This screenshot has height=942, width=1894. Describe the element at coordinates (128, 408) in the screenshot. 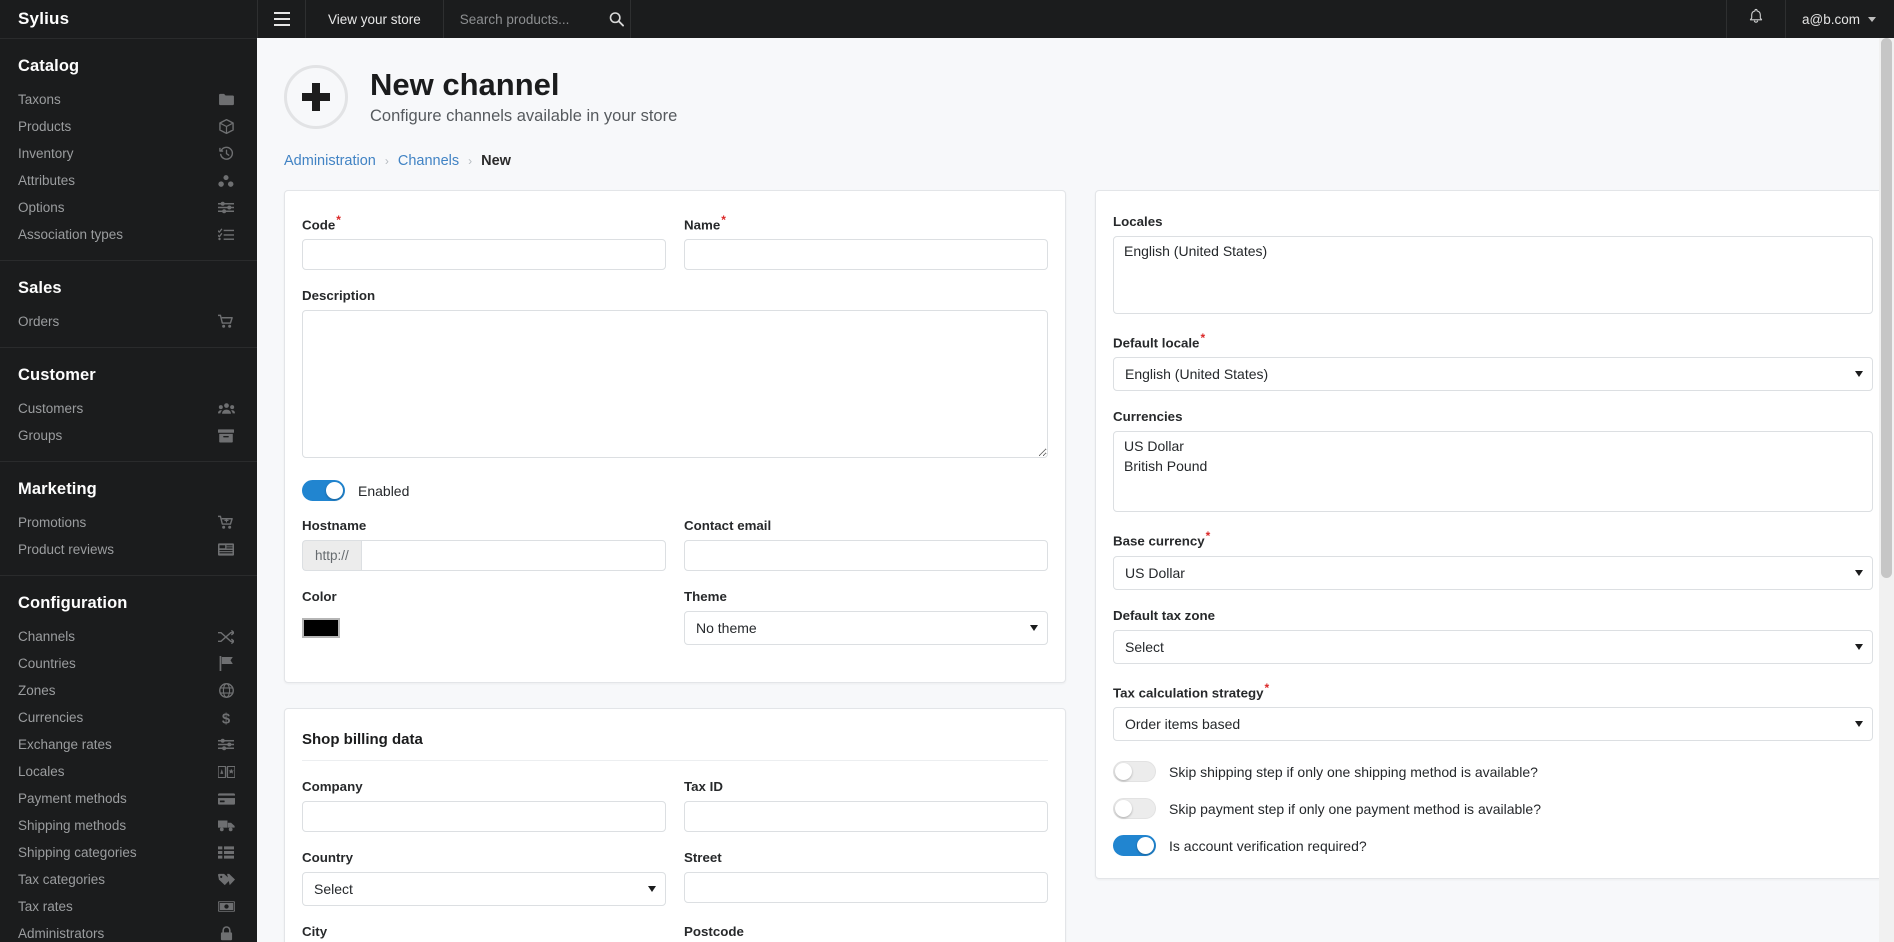

I see `sidebar-item-customers: Customers` at that location.